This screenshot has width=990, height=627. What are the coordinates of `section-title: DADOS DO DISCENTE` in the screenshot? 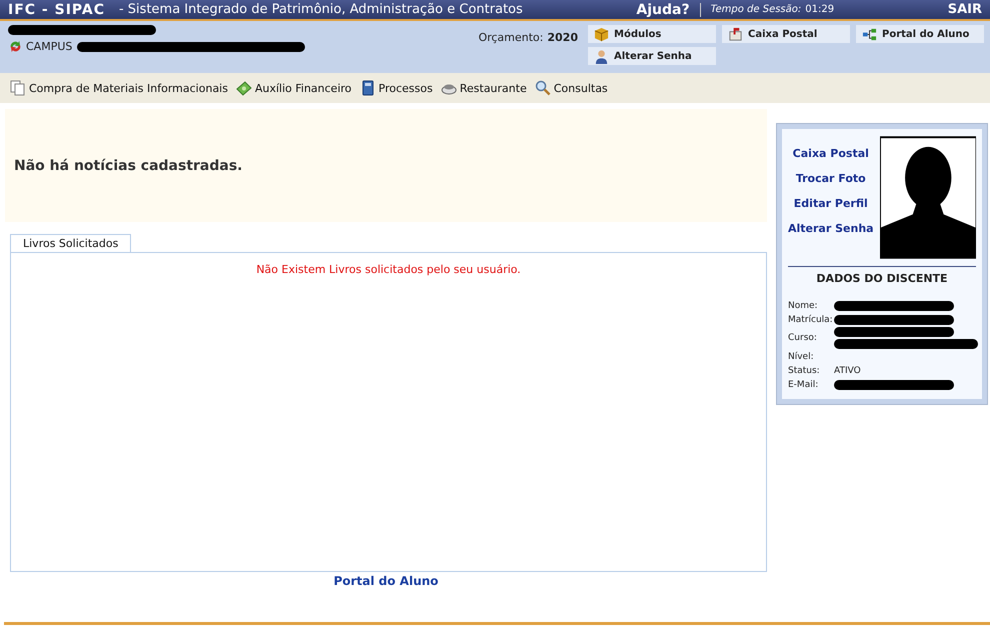 It's located at (882, 278).